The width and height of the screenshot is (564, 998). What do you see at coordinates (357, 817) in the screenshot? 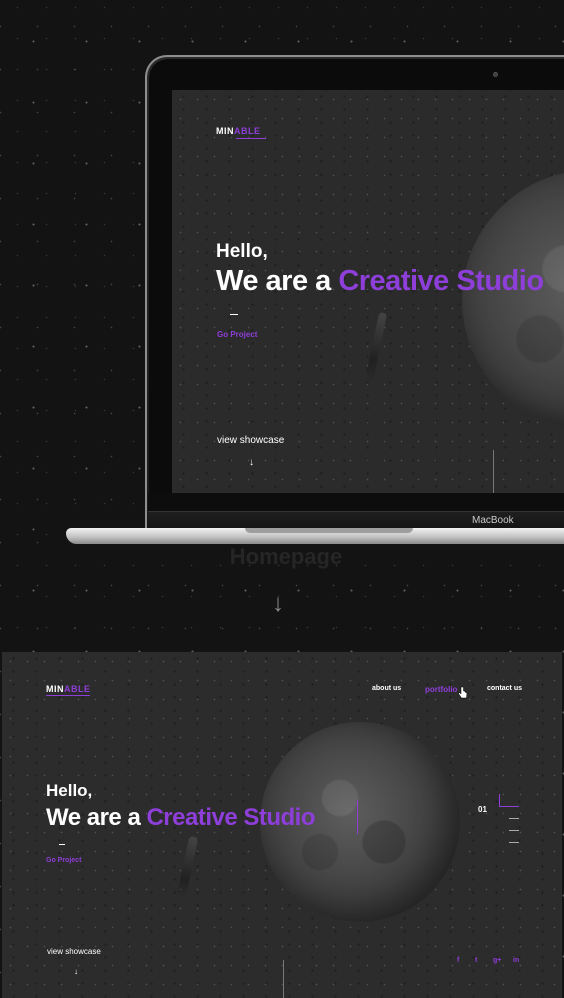
I see `text-cursor` at bounding box center [357, 817].